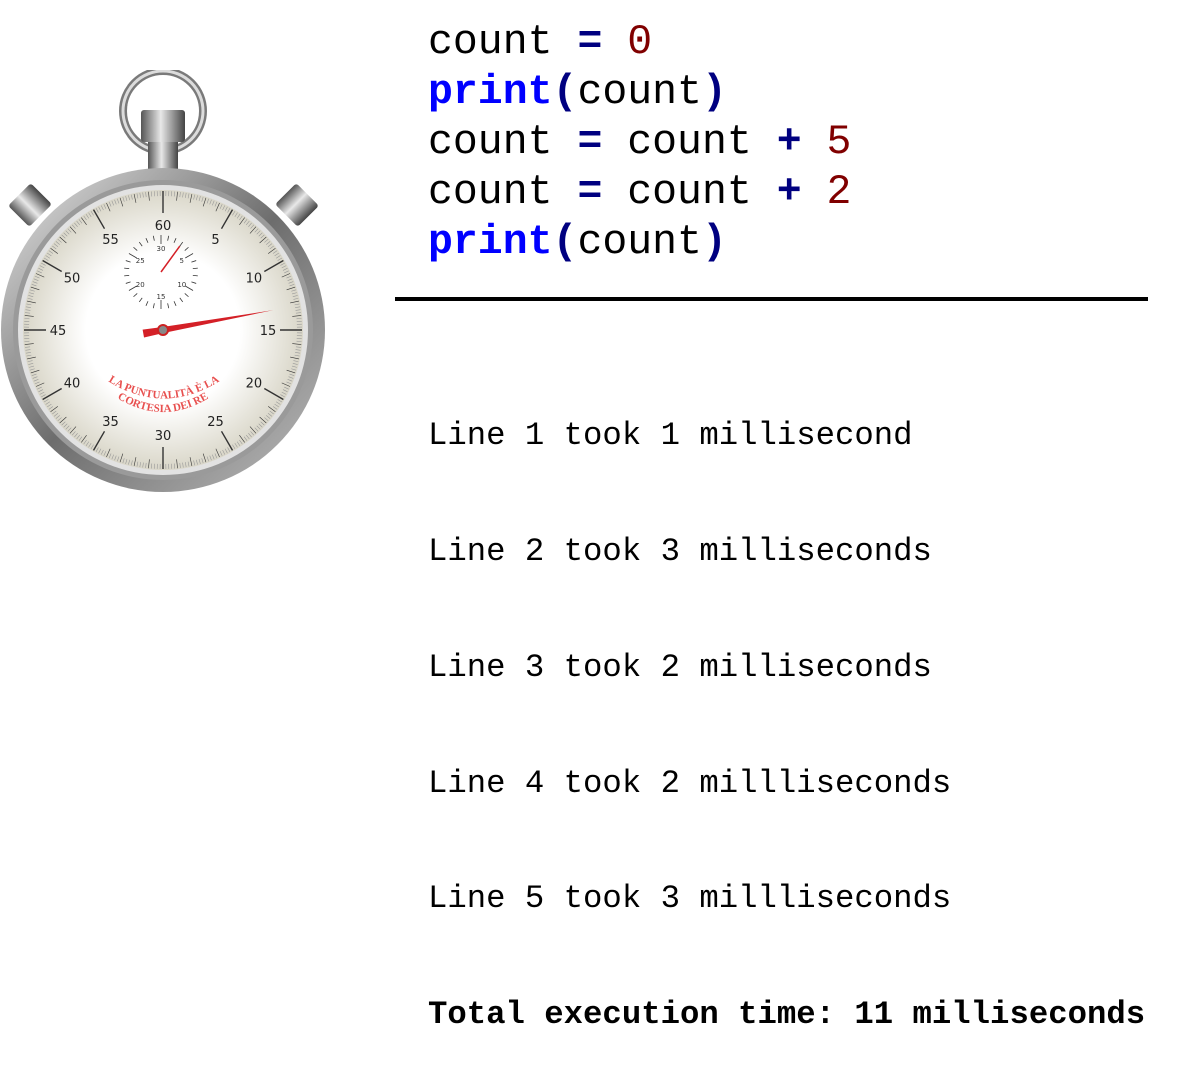  I want to click on dial-label: 5, so click(215, 240).